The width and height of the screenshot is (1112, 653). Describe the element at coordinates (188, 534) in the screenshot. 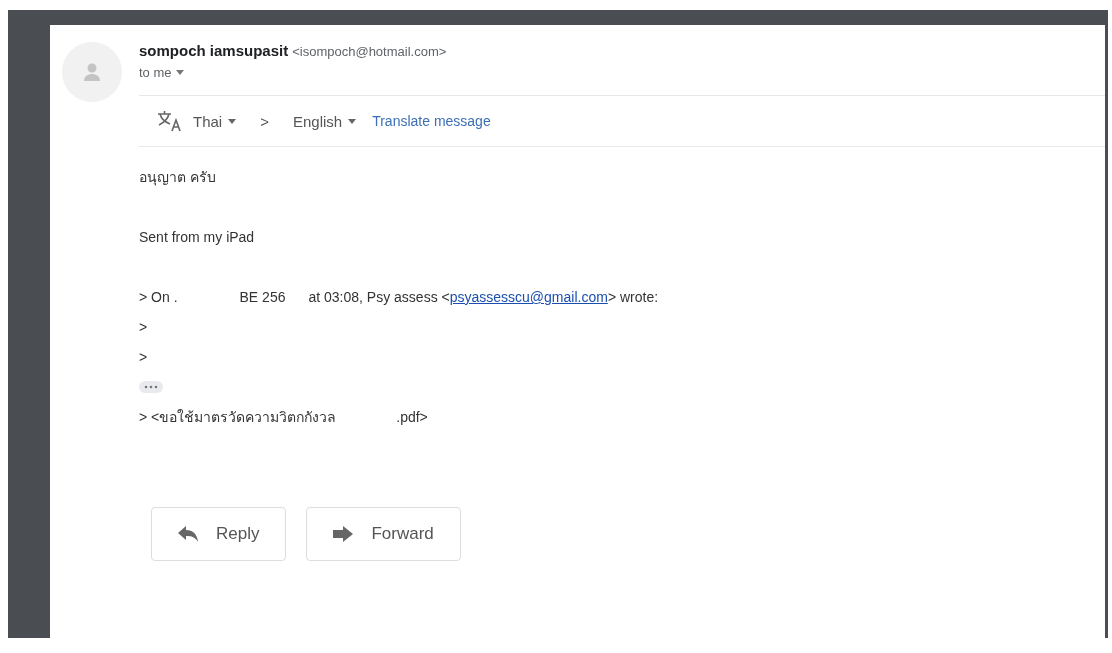

I see `reply-arrow-icon` at that location.